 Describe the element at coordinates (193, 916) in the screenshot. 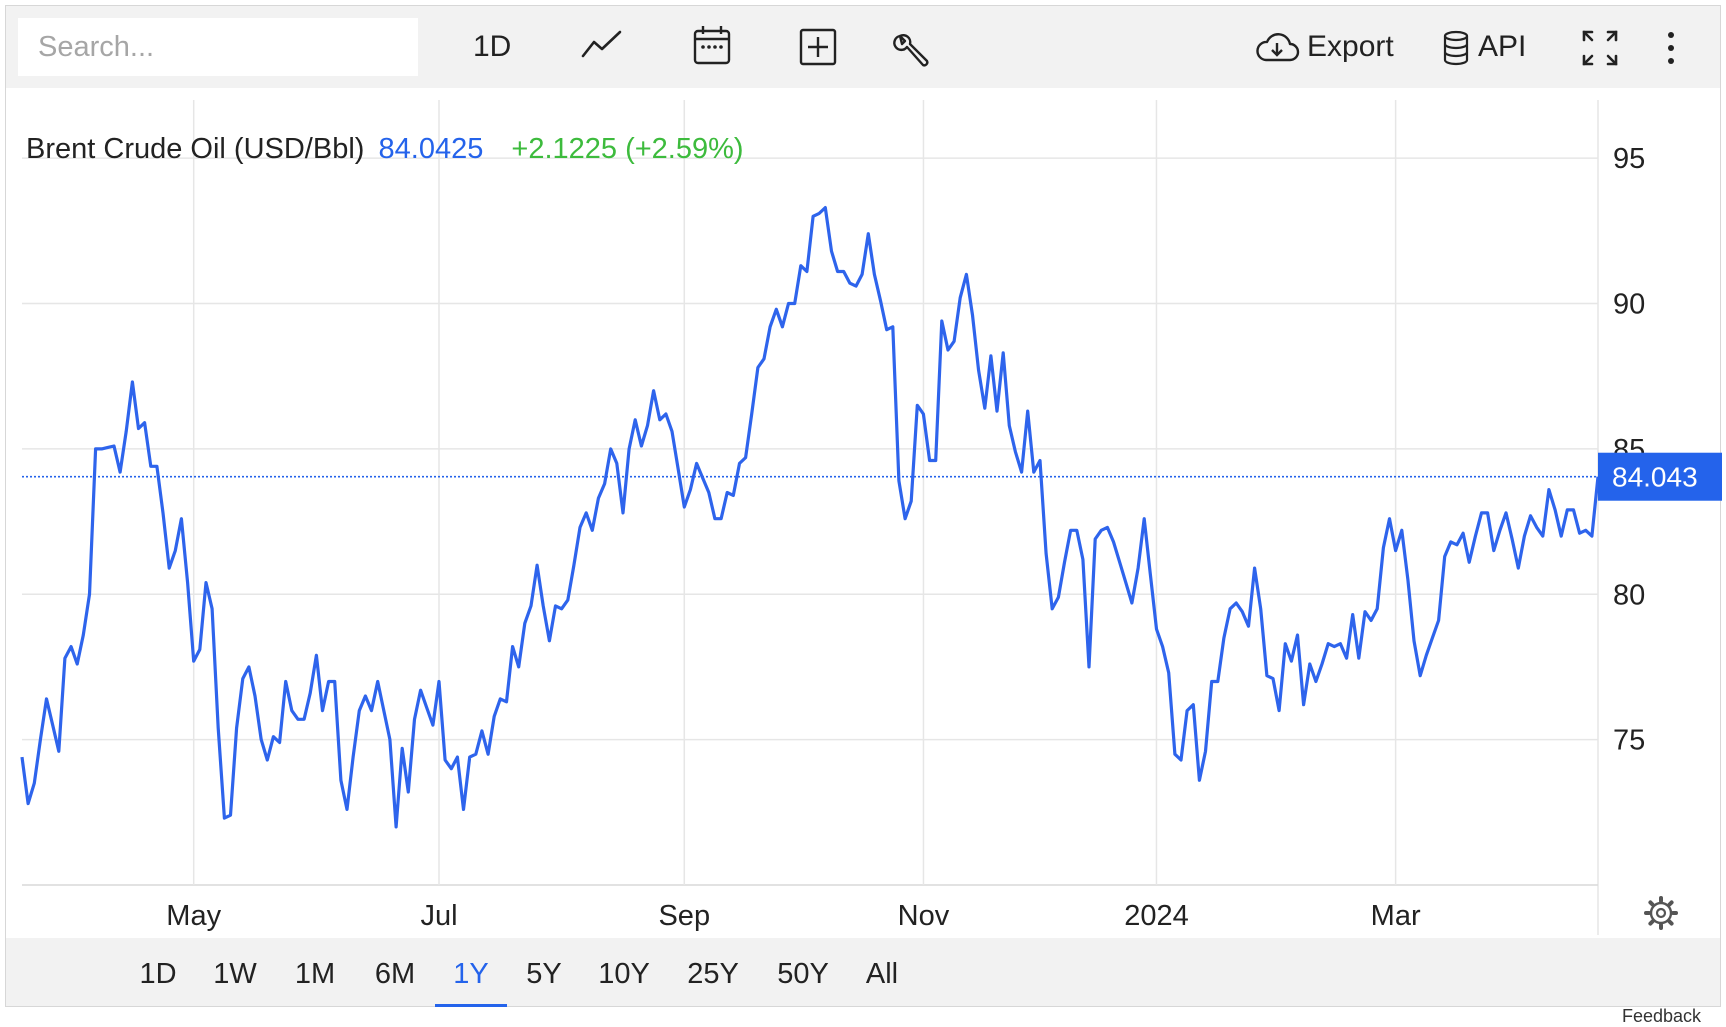

I see `x-tick-label: May` at that location.